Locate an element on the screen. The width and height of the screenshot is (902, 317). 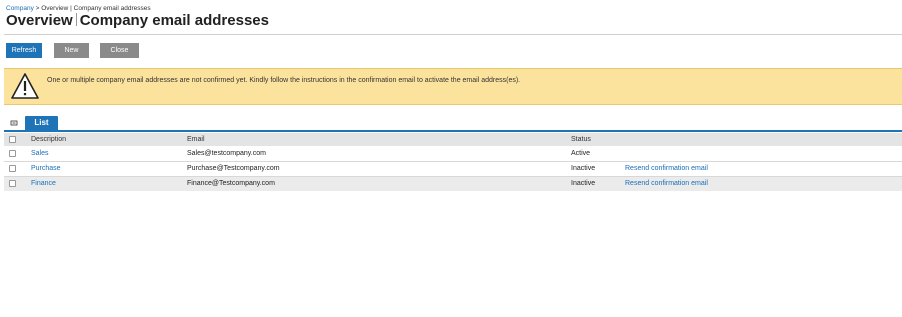
close-button: Close is located at coordinates (119, 50).